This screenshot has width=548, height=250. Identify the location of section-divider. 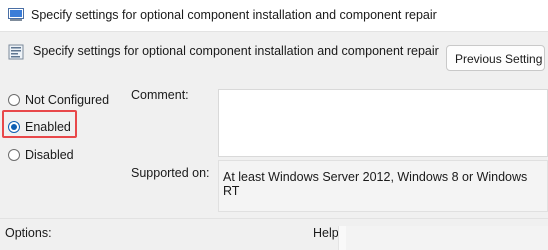
(274, 218).